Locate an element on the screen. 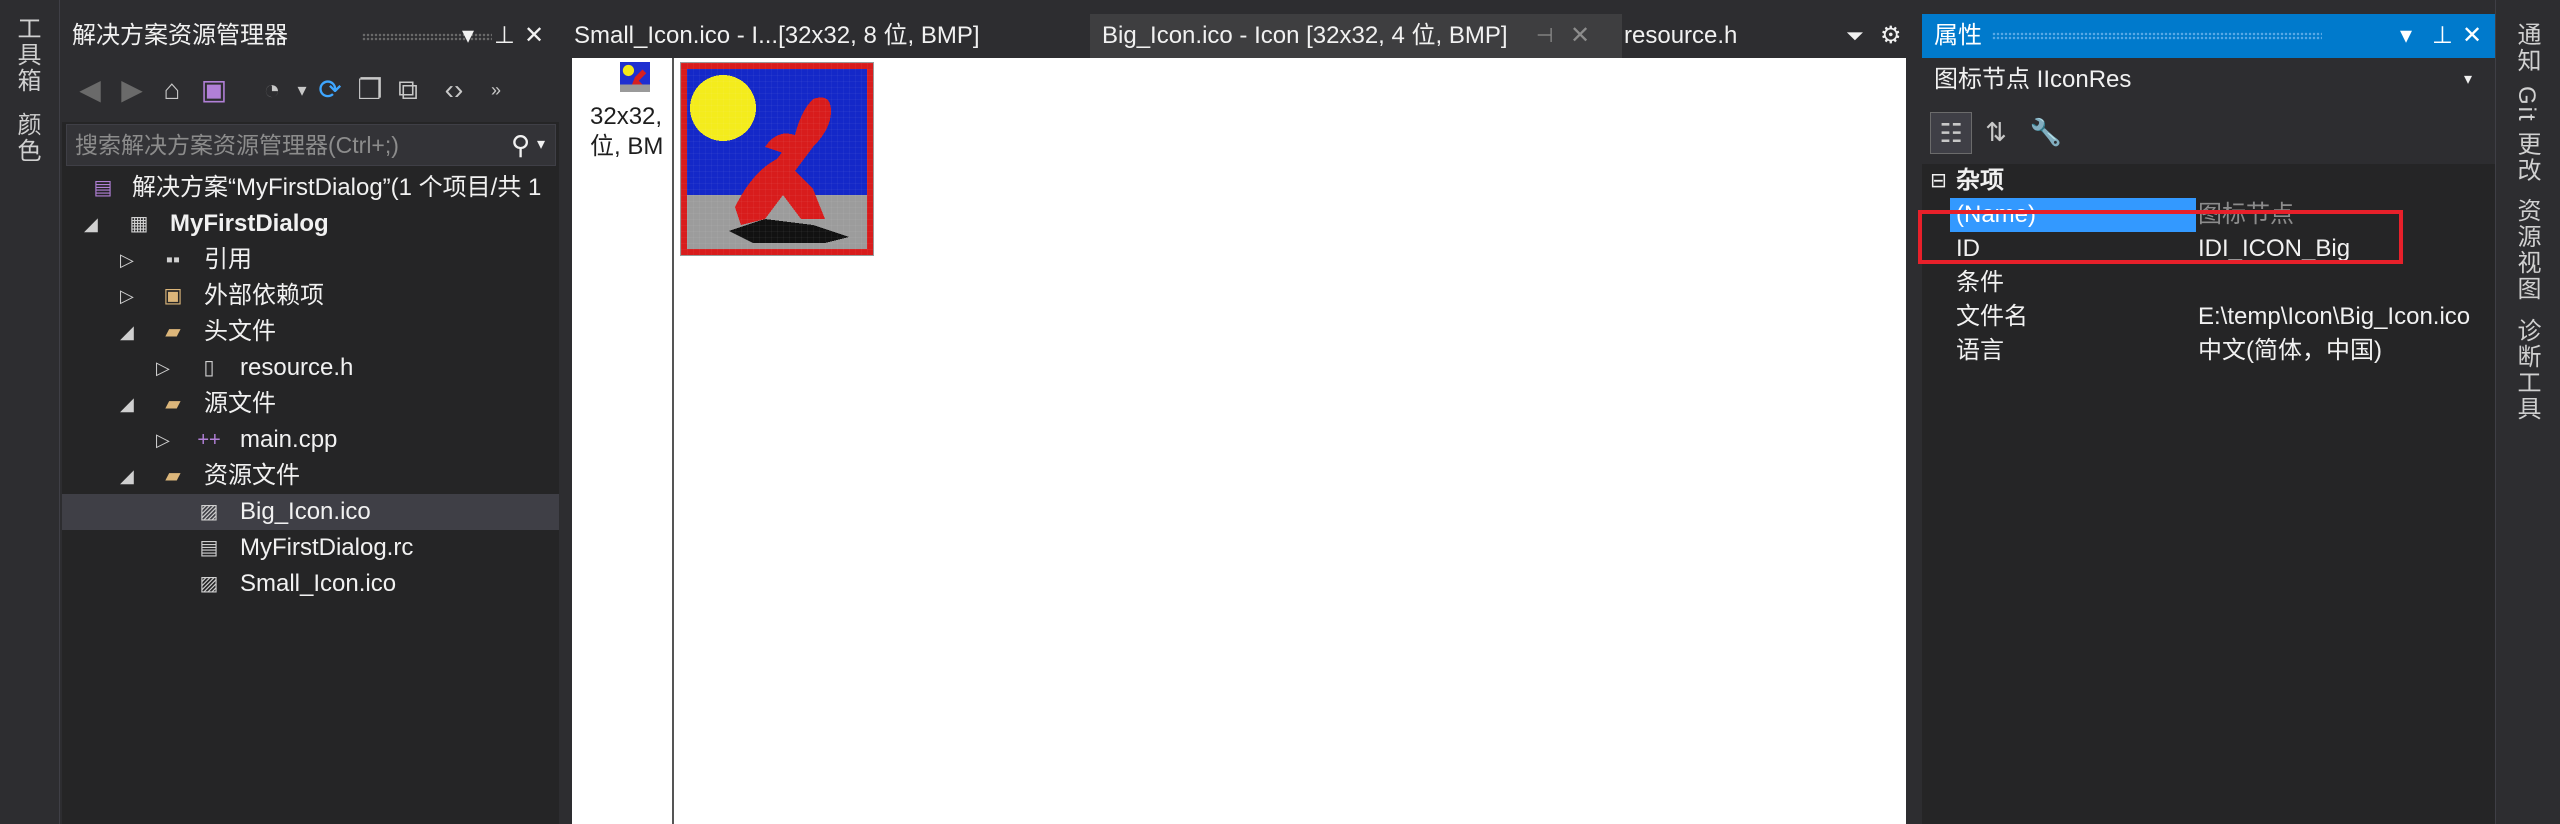  rc-file-icon: ▤ is located at coordinates (209, 548).